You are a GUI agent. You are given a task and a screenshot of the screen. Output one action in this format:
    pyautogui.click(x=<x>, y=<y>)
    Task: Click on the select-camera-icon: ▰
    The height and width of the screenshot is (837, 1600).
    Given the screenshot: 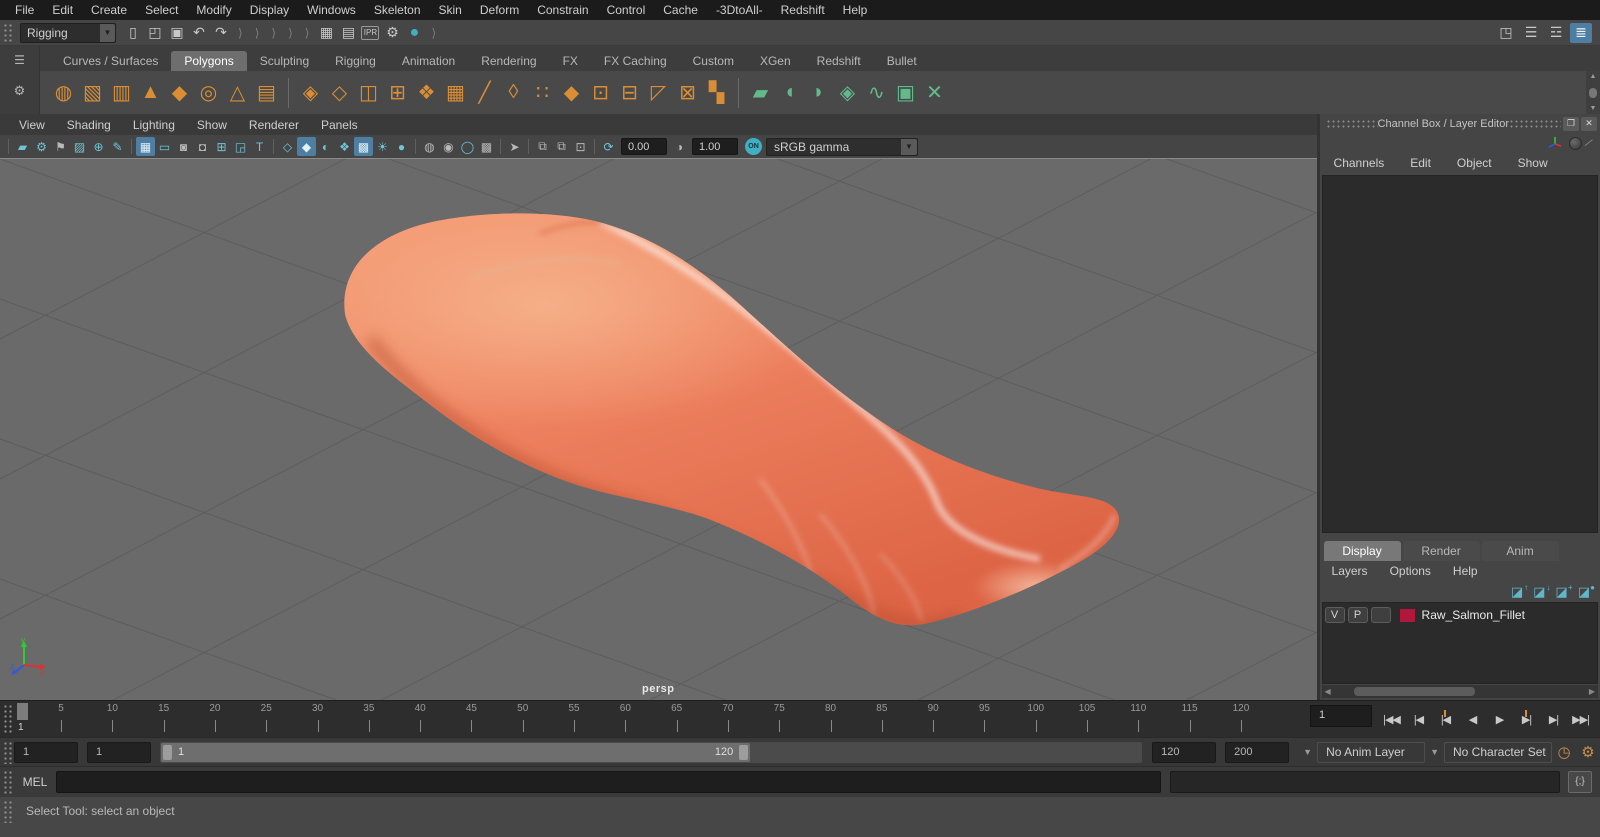 What is the action you would take?
    pyautogui.click(x=22, y=146)
    